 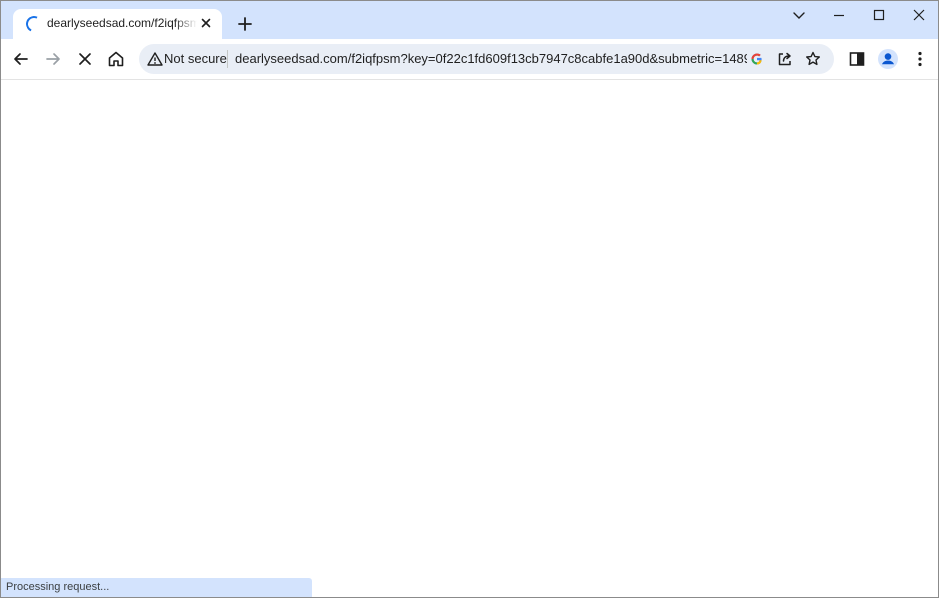 I want to click on side-panel-button, so click(x=857, y=59).